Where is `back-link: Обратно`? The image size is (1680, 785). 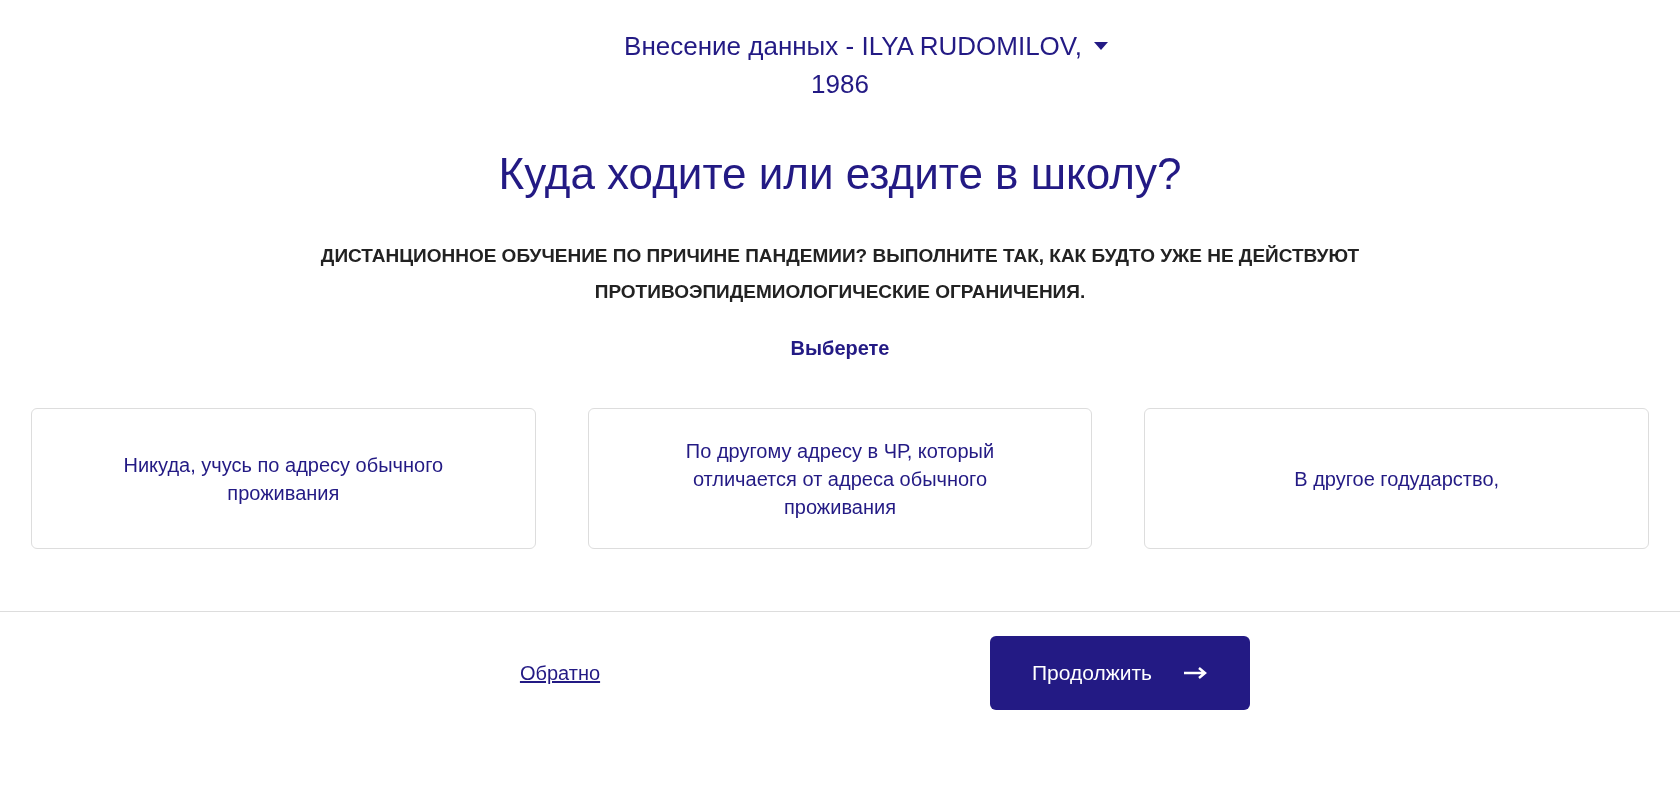 back-link: Обратно is located at coordinates (560, 673).